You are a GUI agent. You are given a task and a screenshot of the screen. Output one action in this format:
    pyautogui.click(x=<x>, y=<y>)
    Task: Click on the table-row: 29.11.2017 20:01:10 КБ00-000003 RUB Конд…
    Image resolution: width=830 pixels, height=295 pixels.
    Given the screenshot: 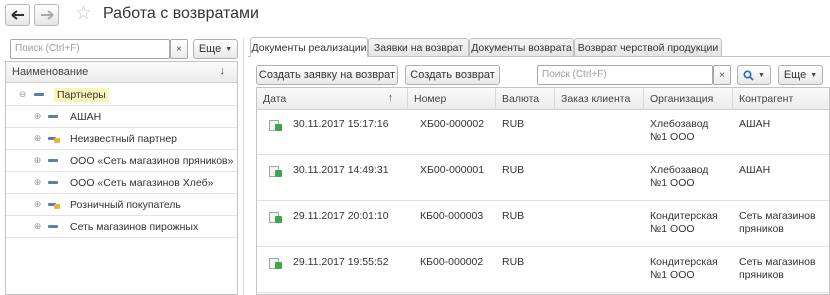 What is the action you would take?
    pyautogui.click(x=543, y=224)
    